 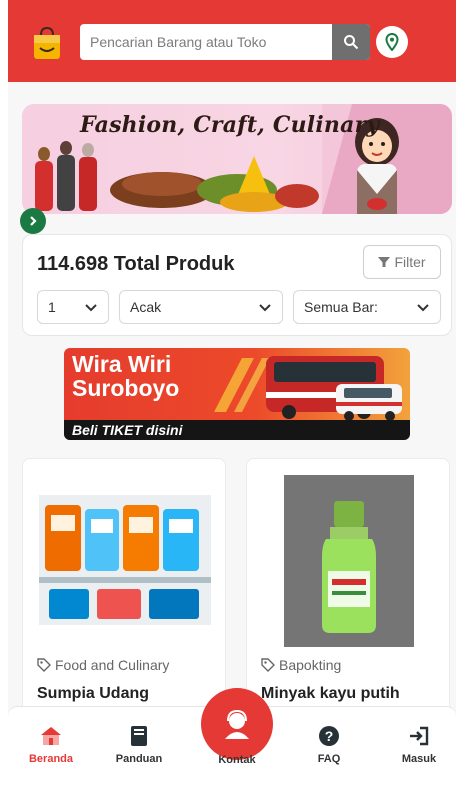 What do you see at coordinates (237, 430) in the screenshot?
I see `promo-cta-strip: Beli TIKET disini` at bounding box center [237, 430].